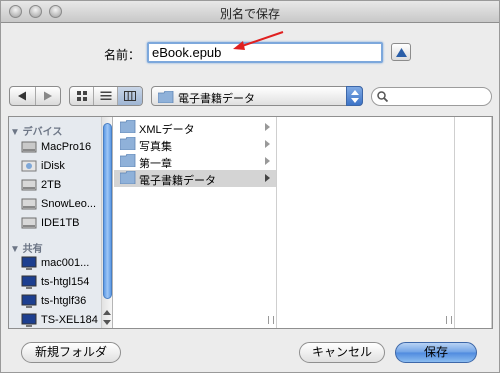 This screenshot has height=373, width=500. I want to click on back-forward-control, so click(35, 96).